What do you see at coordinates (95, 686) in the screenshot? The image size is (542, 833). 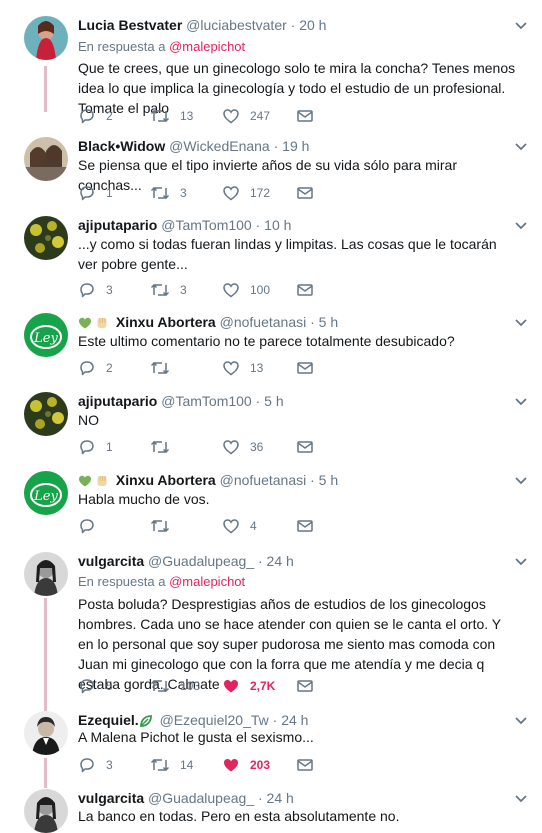 I see `reply-button: 5` at bounding box center [95, 686].